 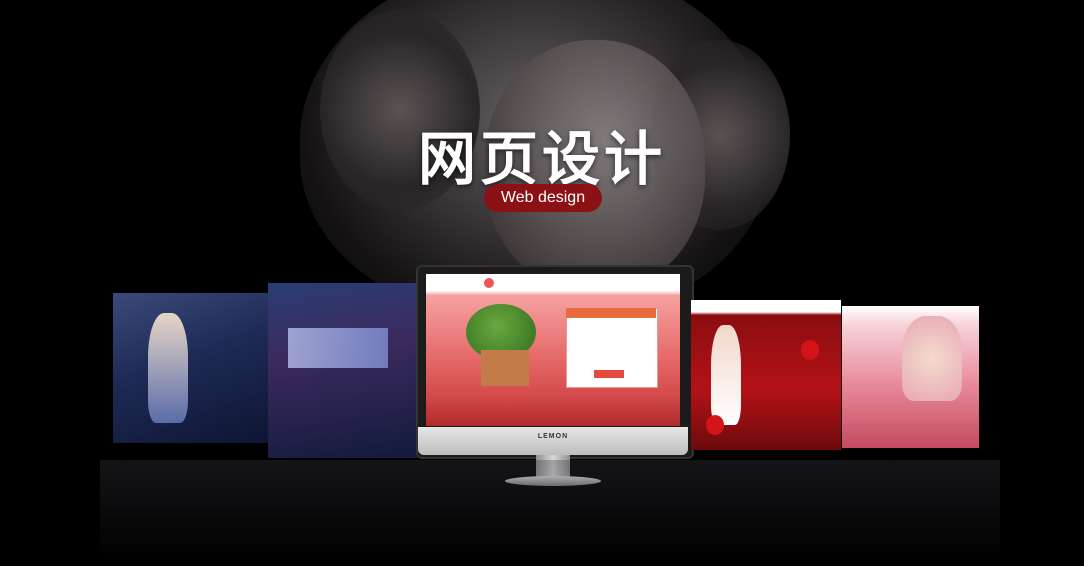 What do you see at coordinates (553, 441) in the screenshot?
I see `monitor-chin` at bounding box center [553, 441].